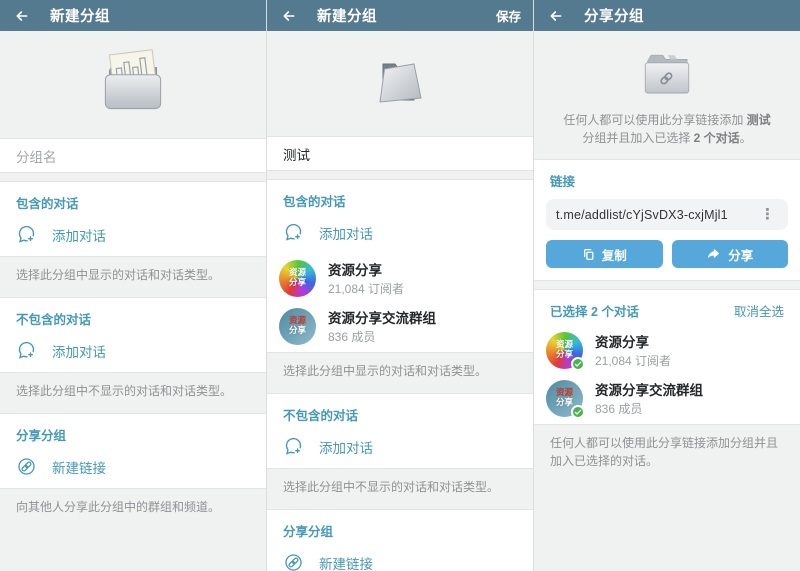 The image size is (800, 571). Describe the element at coordinates (642, 214) in the screenshot. I see `invite-link-url: t.me/addlist/cYjSvDX3-cxjMjl1` at that location.